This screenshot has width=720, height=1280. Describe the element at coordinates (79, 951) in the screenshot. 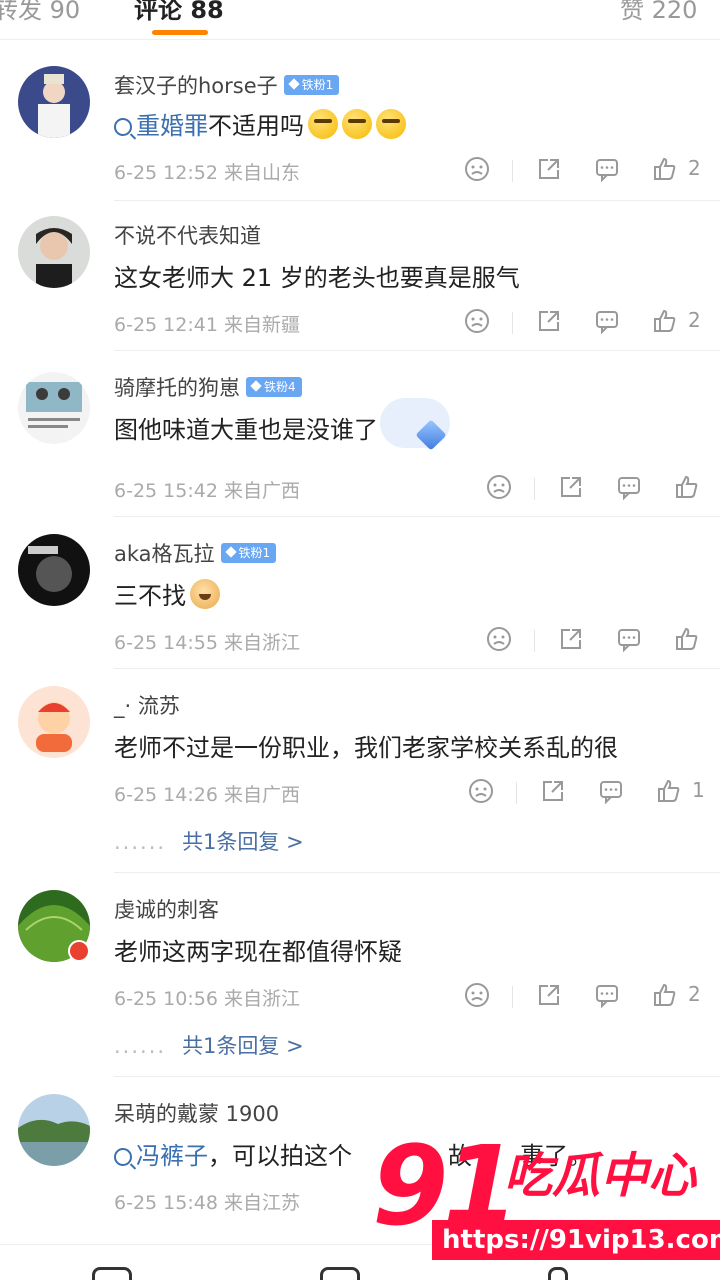

I see `verified-badge-icon` at that location.